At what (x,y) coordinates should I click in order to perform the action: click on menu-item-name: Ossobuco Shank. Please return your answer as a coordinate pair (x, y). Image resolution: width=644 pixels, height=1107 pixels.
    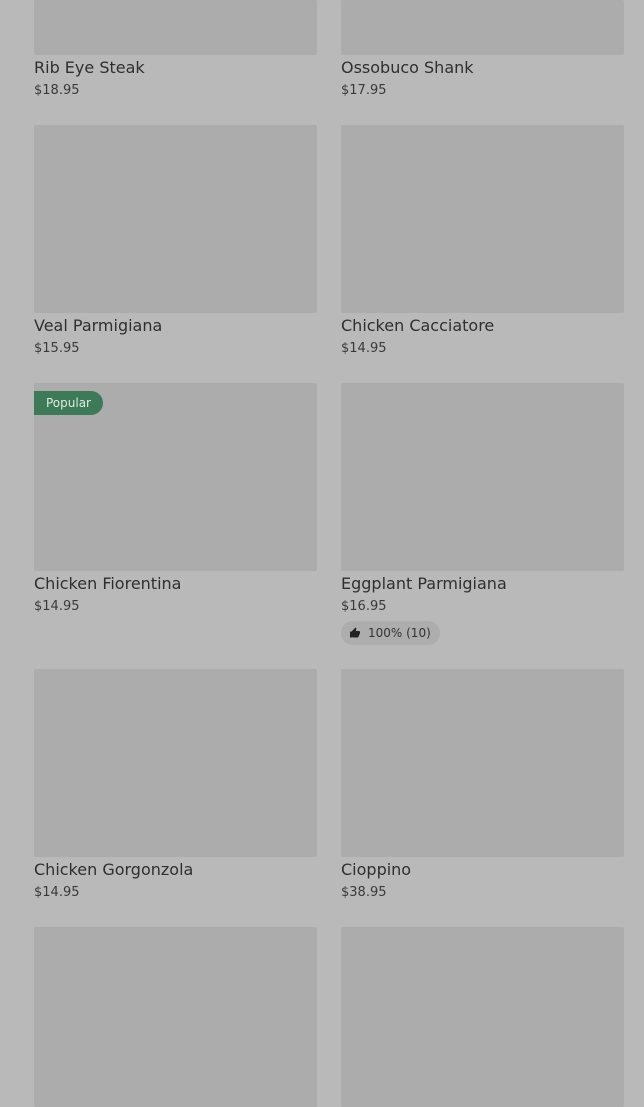
    Looking at the image, I should click on (407, 67).